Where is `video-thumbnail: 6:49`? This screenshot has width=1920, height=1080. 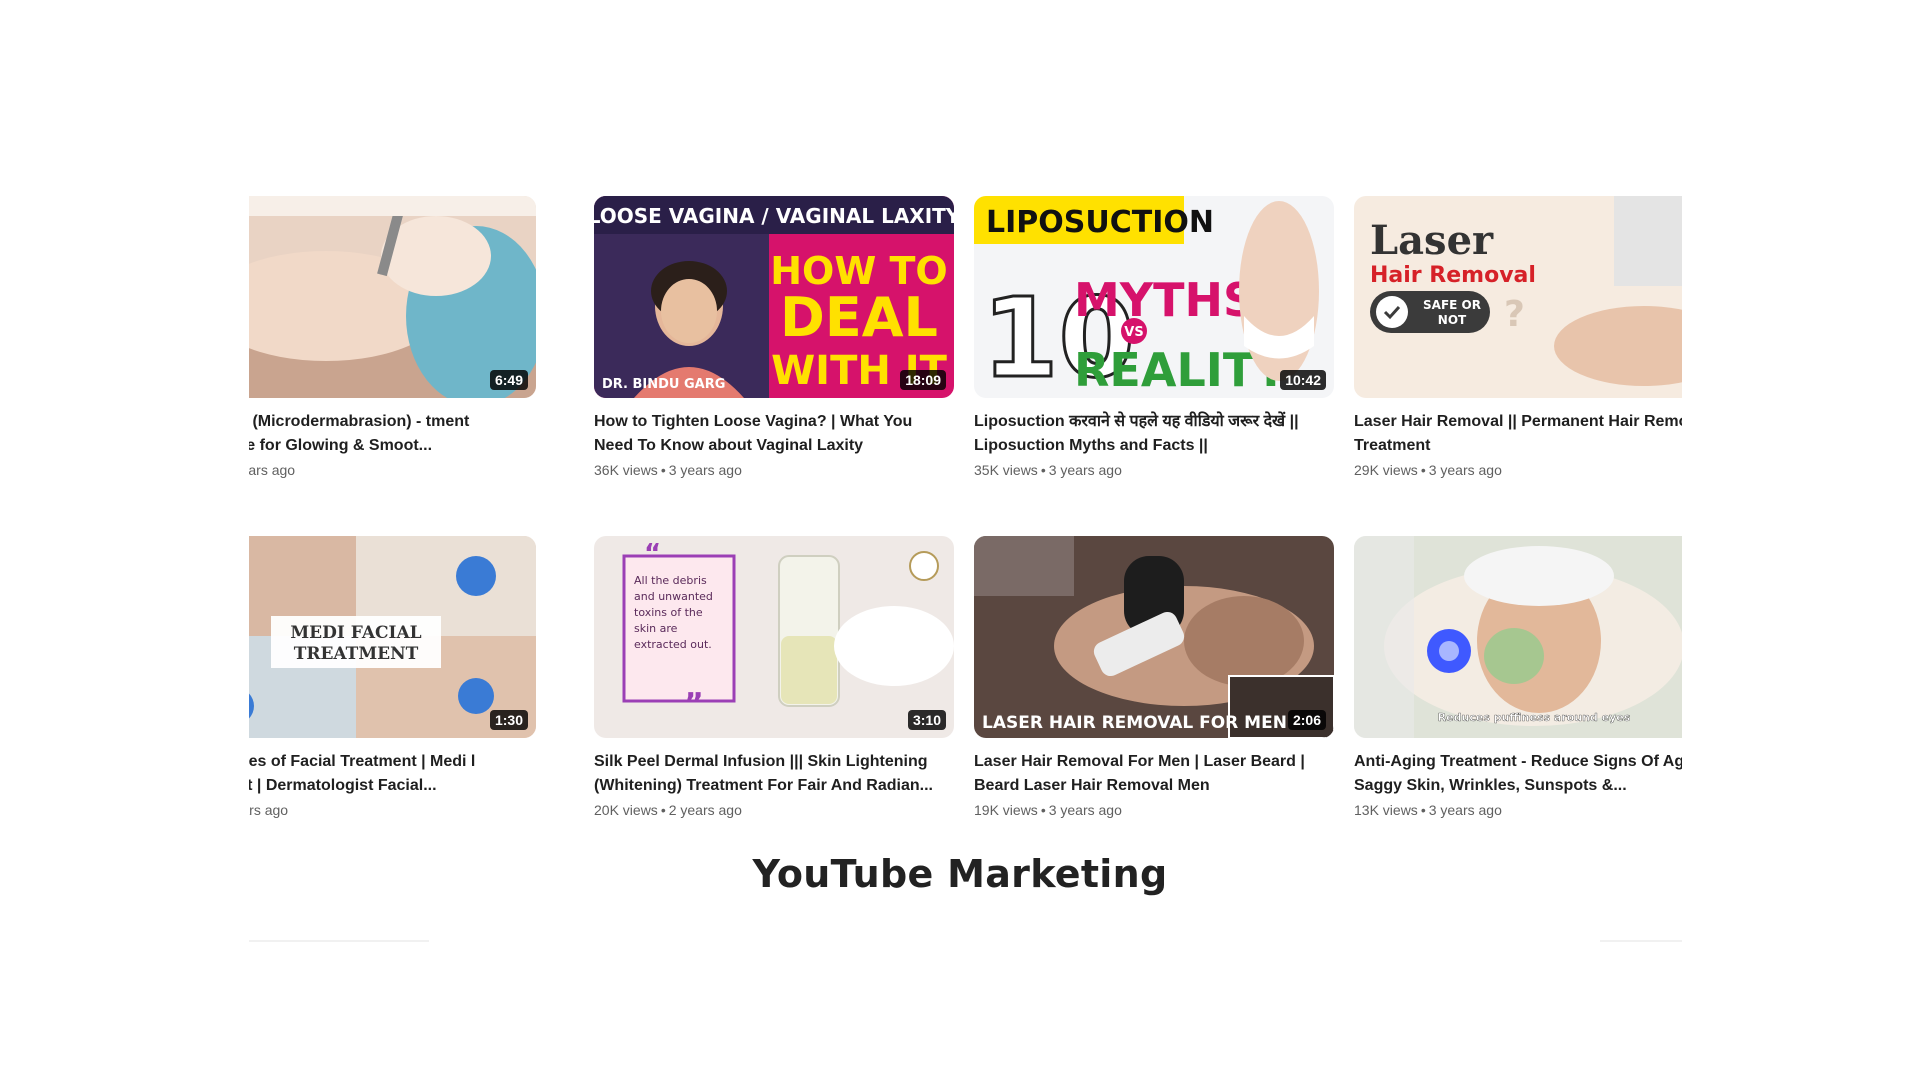 video-thumbnail: 6:49 is located at coordinates (392, 297).